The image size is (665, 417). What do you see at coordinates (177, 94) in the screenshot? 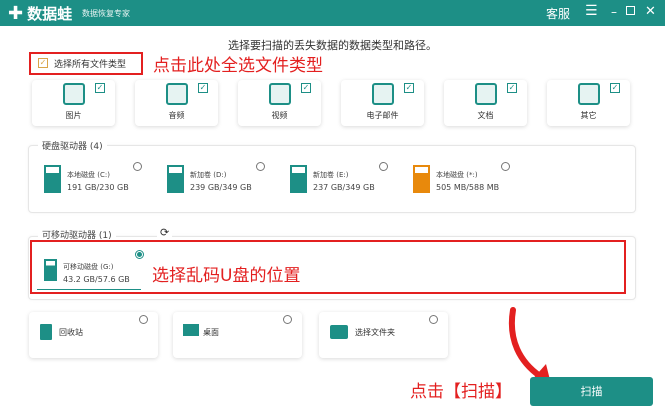
I see `audio-icon` at bounding box center [177, 94].